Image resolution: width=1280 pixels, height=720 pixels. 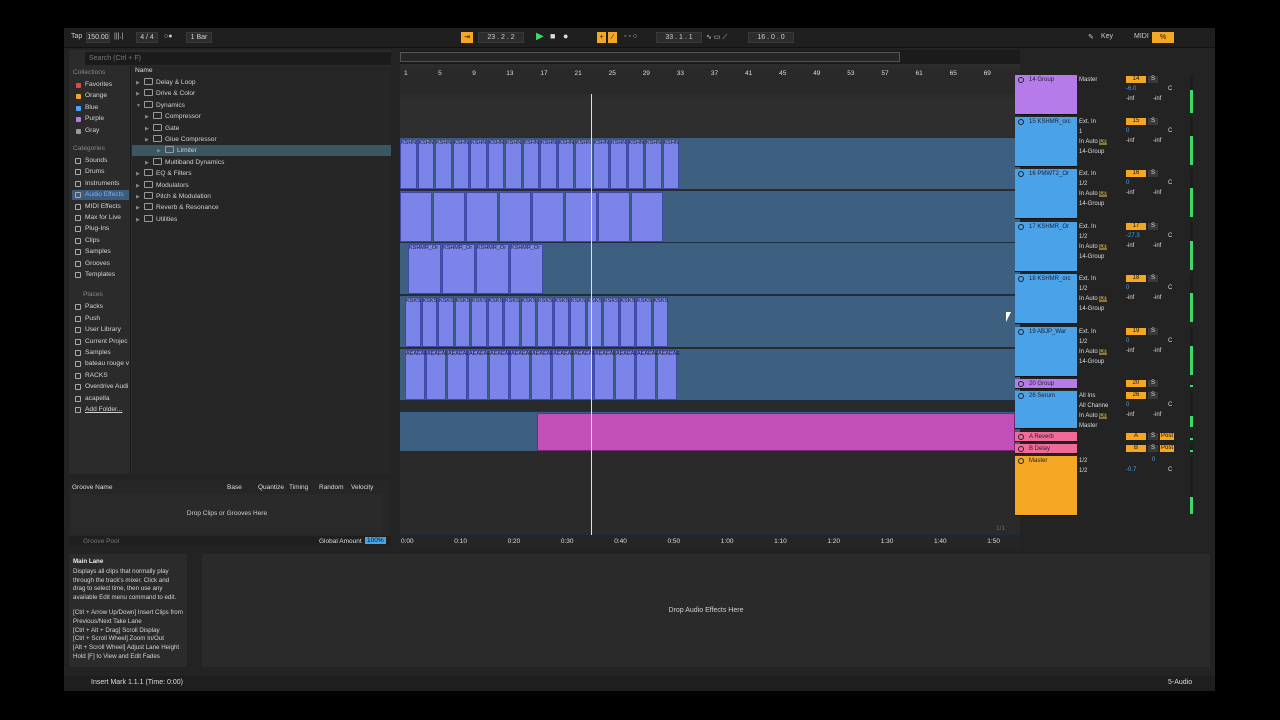 What do you see at coordinates (1101, 396) in the screenshot?
I see `input-type-select: All Ins` at bounding box center [1101, 396].